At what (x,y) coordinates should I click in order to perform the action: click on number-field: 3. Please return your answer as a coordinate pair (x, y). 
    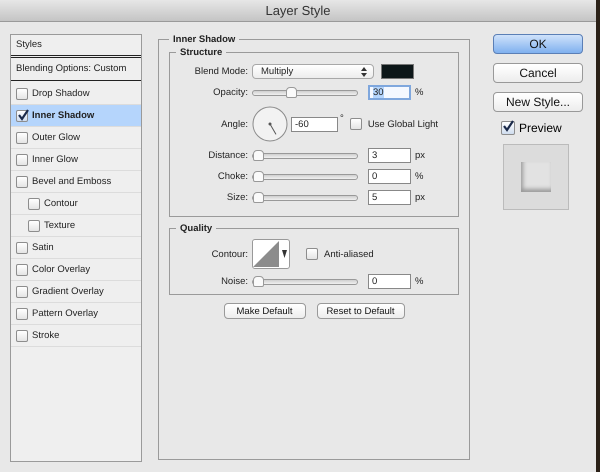
    Looking at the image, I should click on (389, 155).